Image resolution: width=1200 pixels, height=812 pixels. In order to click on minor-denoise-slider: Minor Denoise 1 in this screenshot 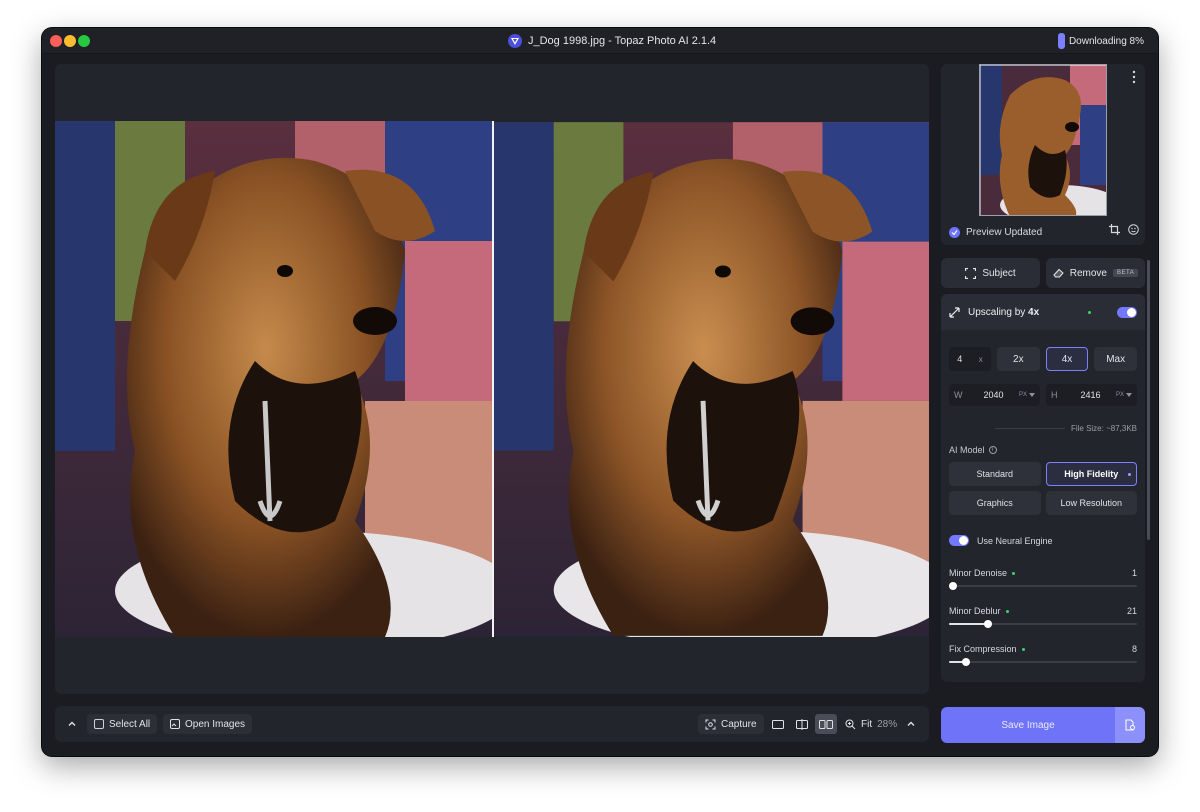, I will do `click(1042, 583)`.